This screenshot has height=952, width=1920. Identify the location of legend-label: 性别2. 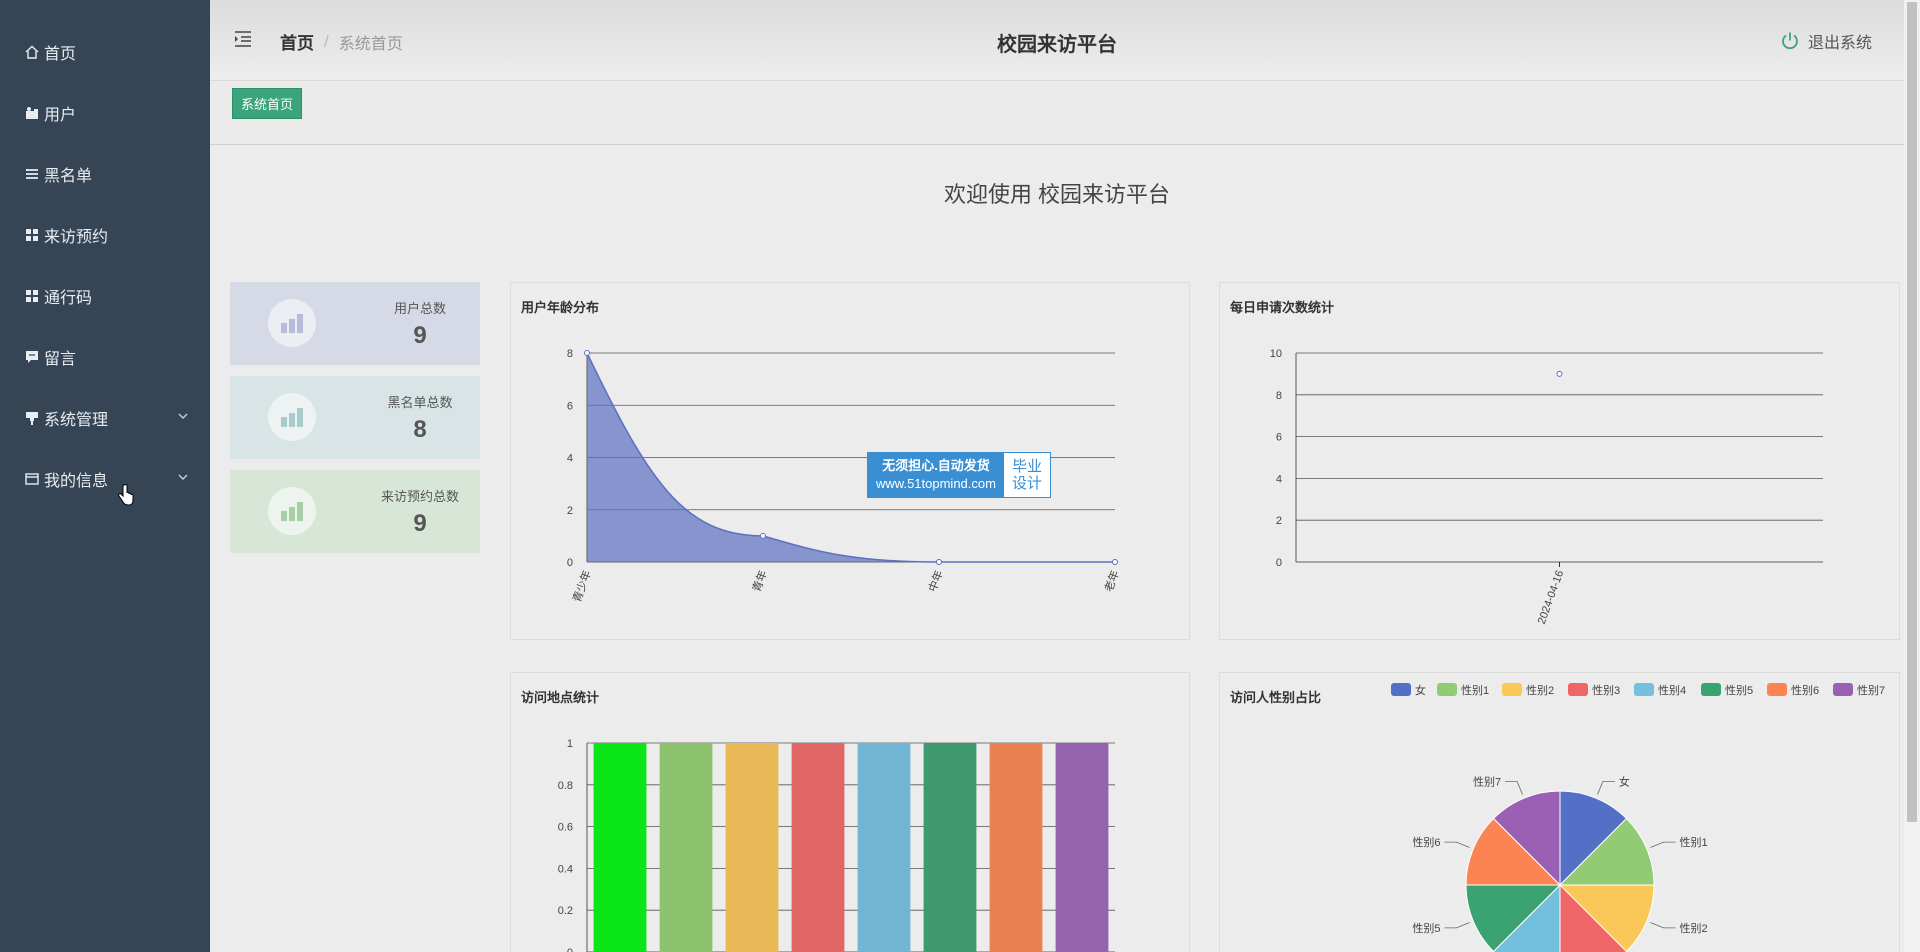
(1540, 690).